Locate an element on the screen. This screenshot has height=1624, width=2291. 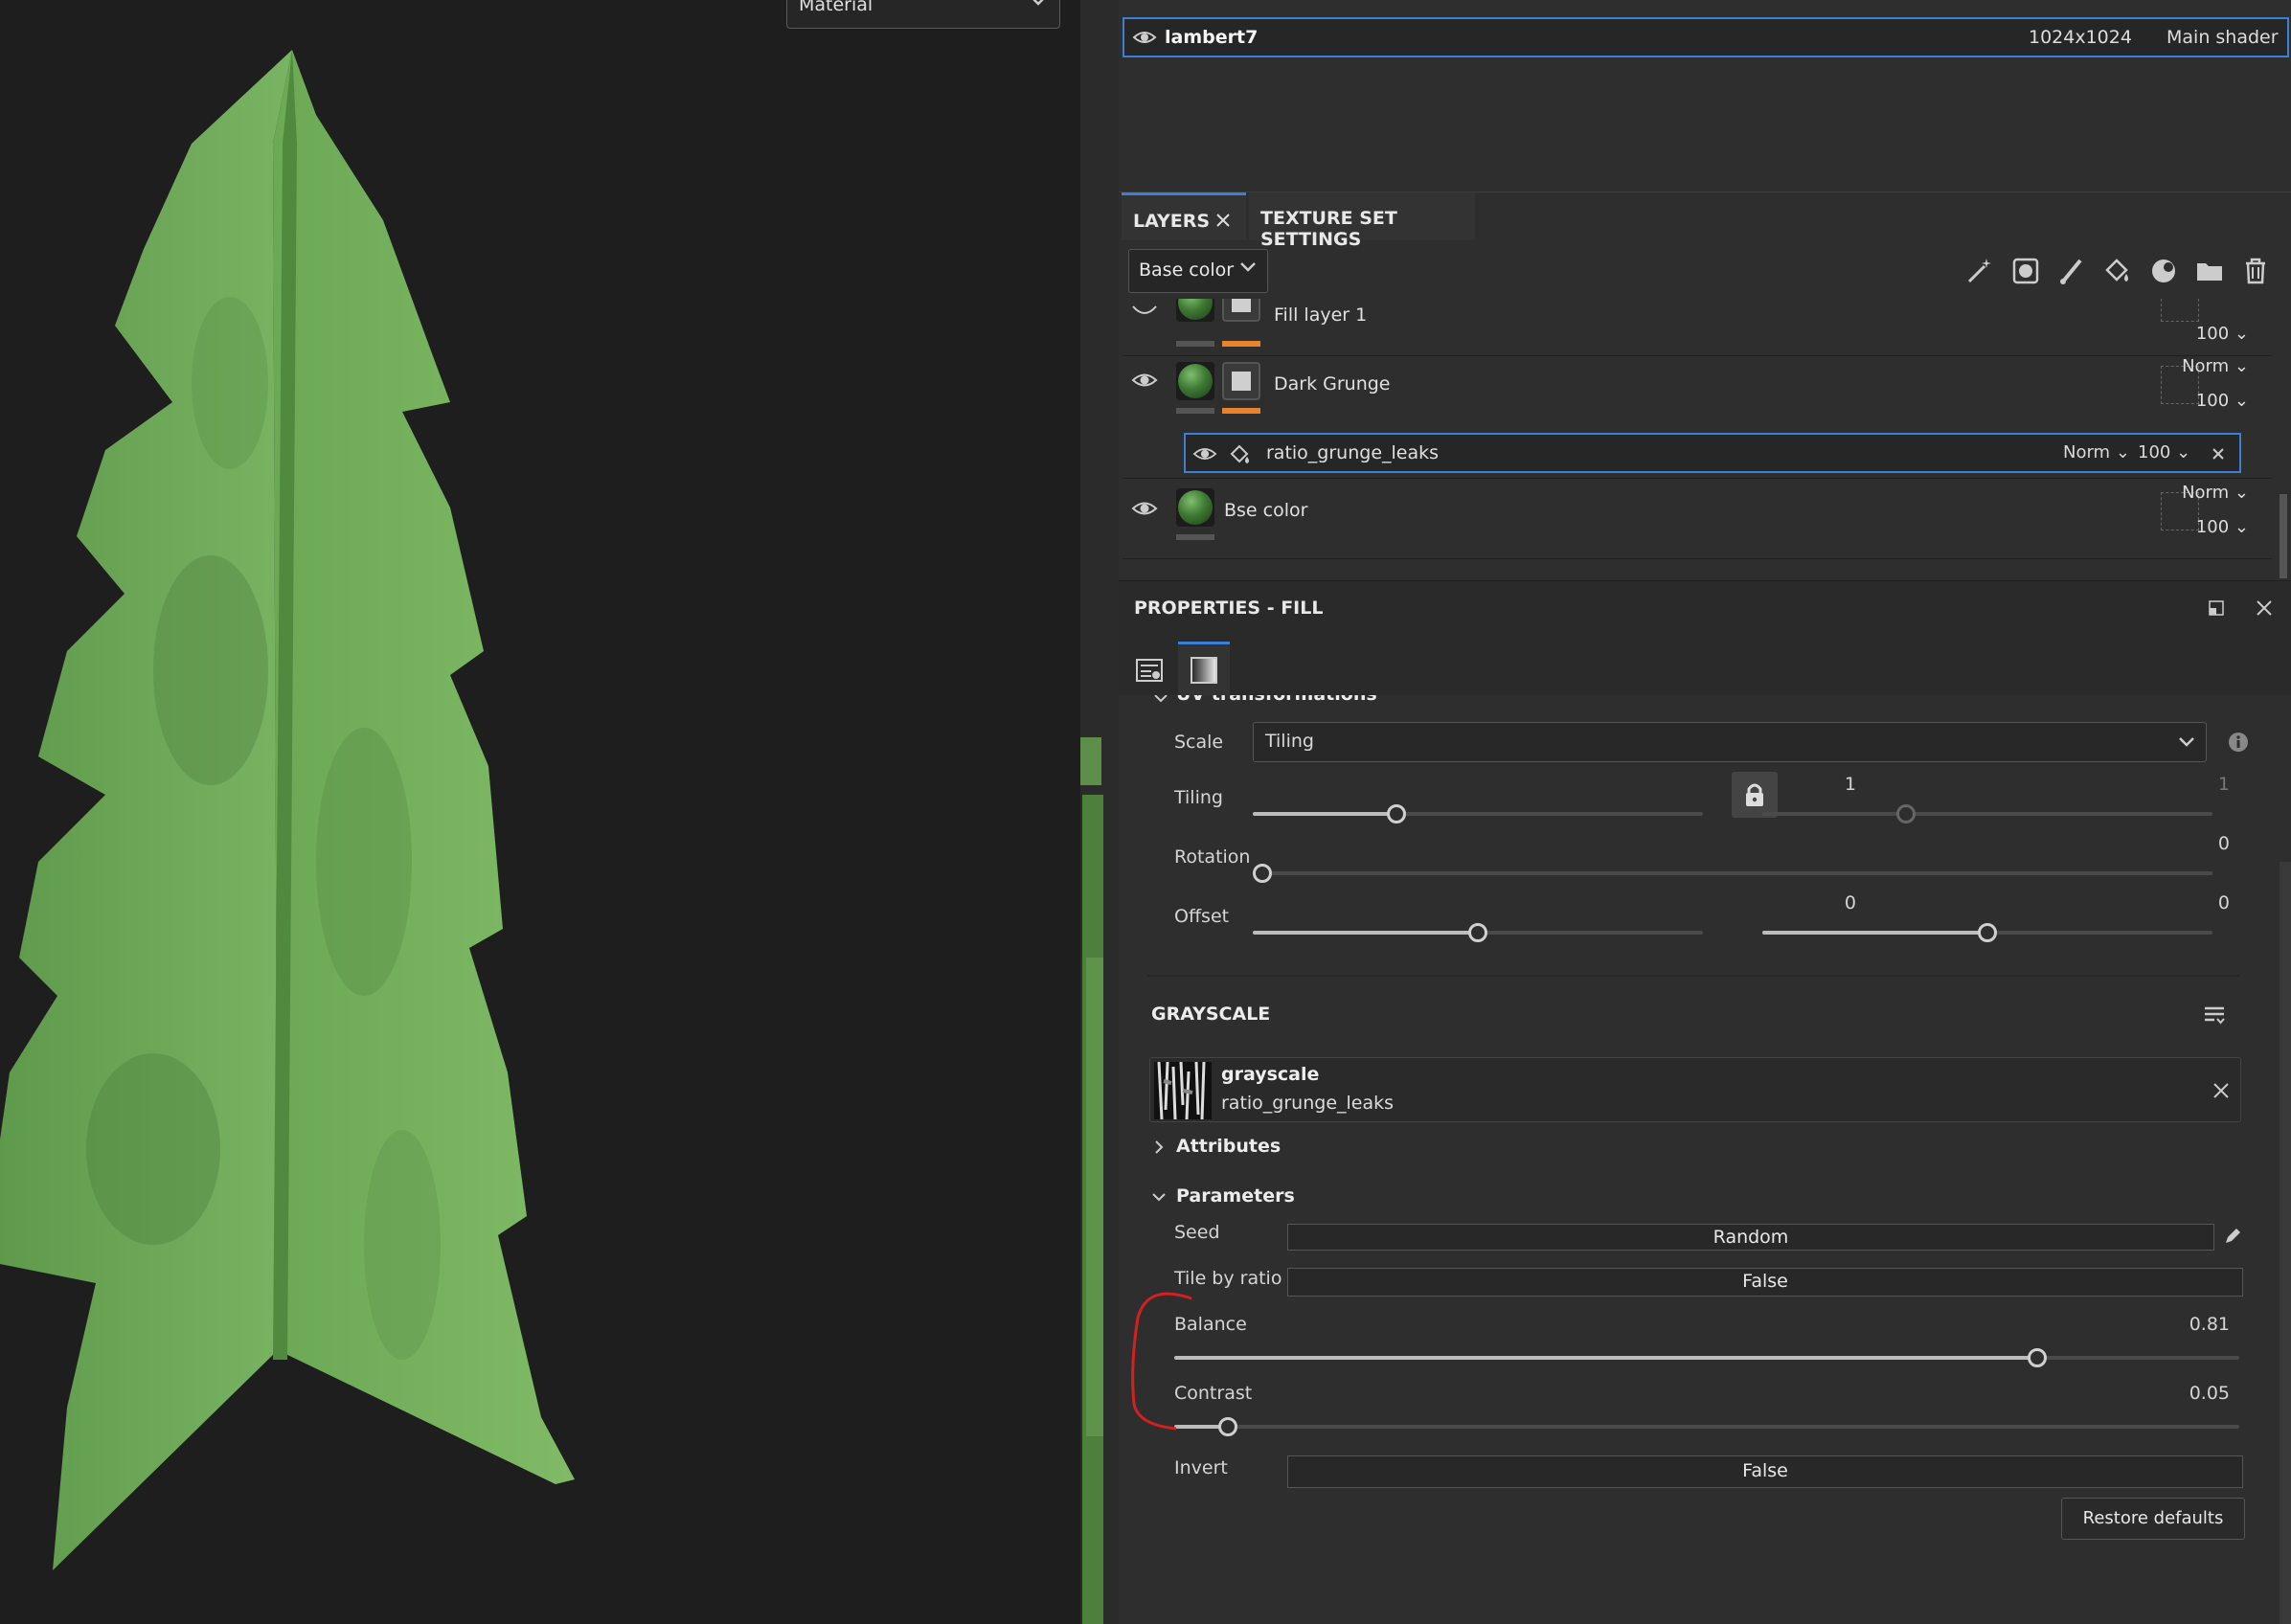
tab-layers: LAYERS is located at coordinates (1184, 216).